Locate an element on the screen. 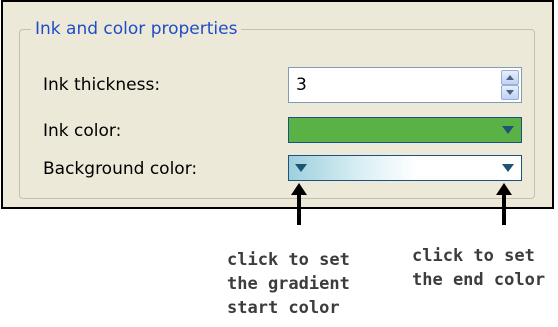 The image size is (558, 327). ink-thickness-label: Ink thickness: is located at coordinates (102, 85).